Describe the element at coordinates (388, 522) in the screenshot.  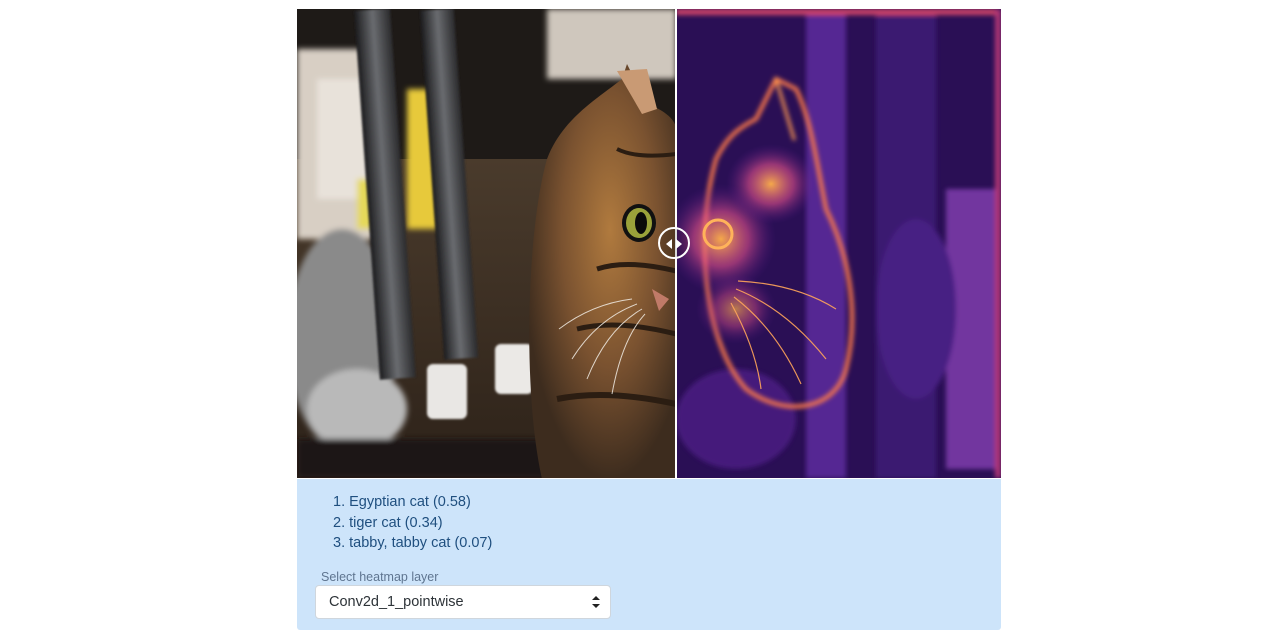
I see `prediction-item: 2. tiger cat (0.34)` at that location.